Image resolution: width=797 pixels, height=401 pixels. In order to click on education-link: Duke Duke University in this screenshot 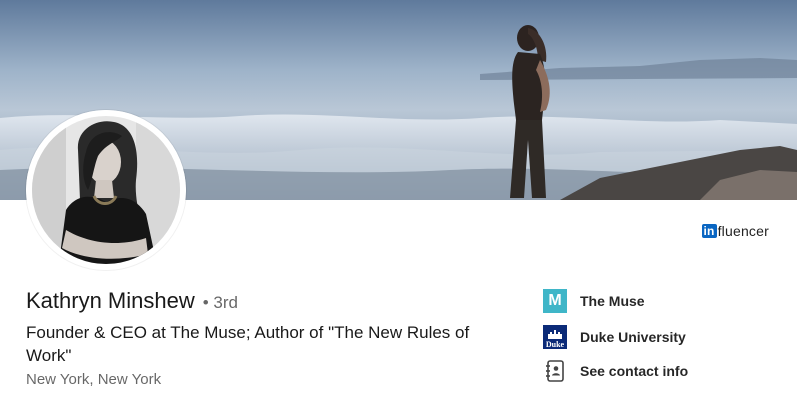, I will do `click(614, 337)`.